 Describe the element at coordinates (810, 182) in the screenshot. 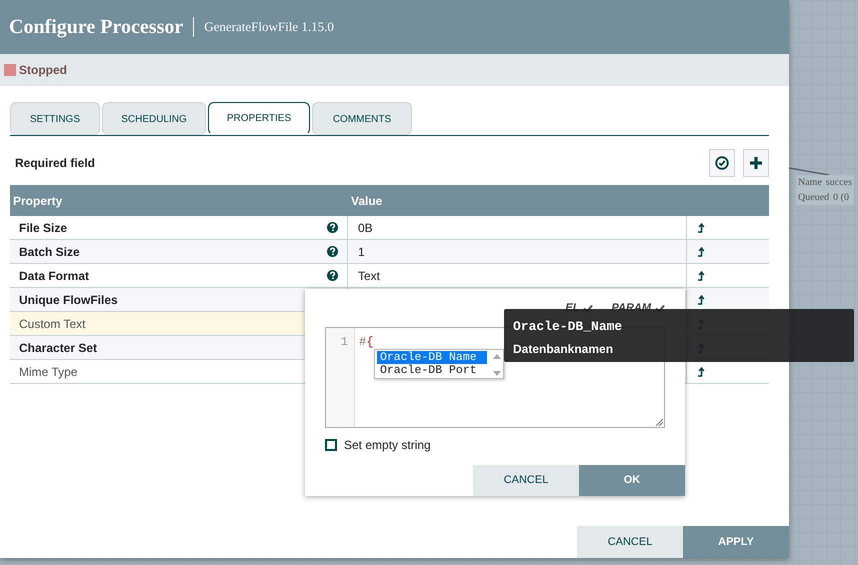

I see `canvas-label-key: Name` at that location.